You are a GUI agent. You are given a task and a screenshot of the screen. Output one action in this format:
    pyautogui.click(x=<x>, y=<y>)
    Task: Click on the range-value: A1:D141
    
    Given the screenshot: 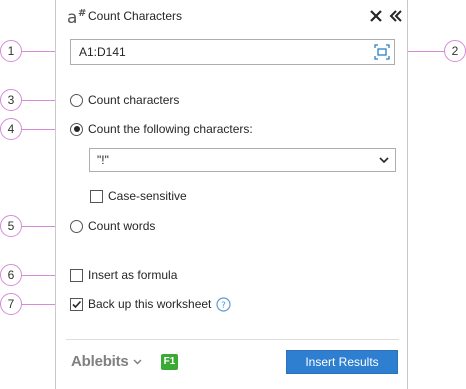 What is the action you would take?
    pyautogui.click(x=102, y=52)
    